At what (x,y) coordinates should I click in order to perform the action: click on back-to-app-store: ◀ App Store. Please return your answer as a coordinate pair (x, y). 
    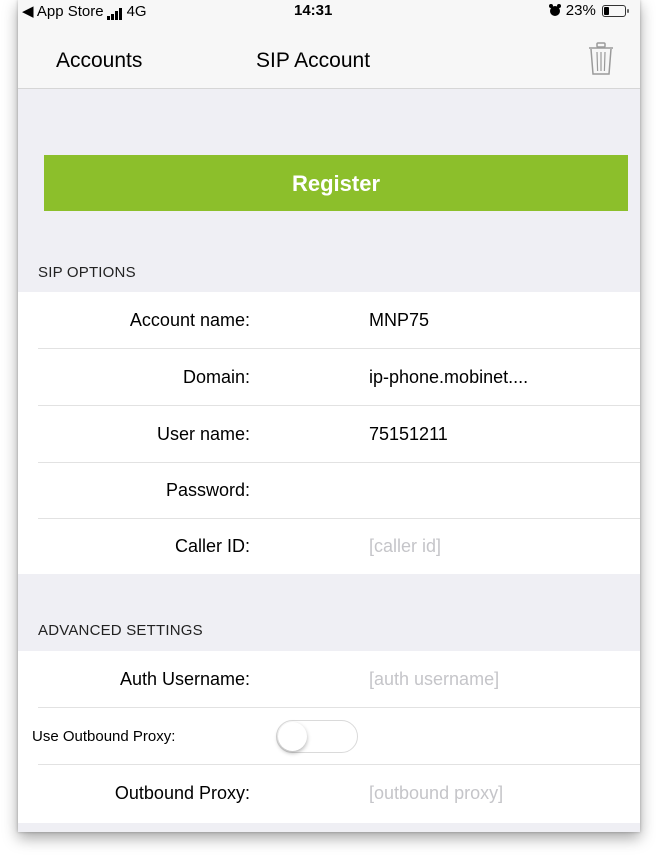
    Looking at the image, I should click on (63, 11).